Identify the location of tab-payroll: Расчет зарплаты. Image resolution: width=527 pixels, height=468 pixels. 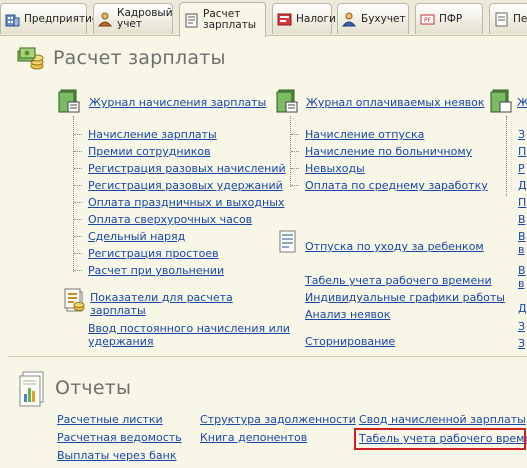
(222, 19).